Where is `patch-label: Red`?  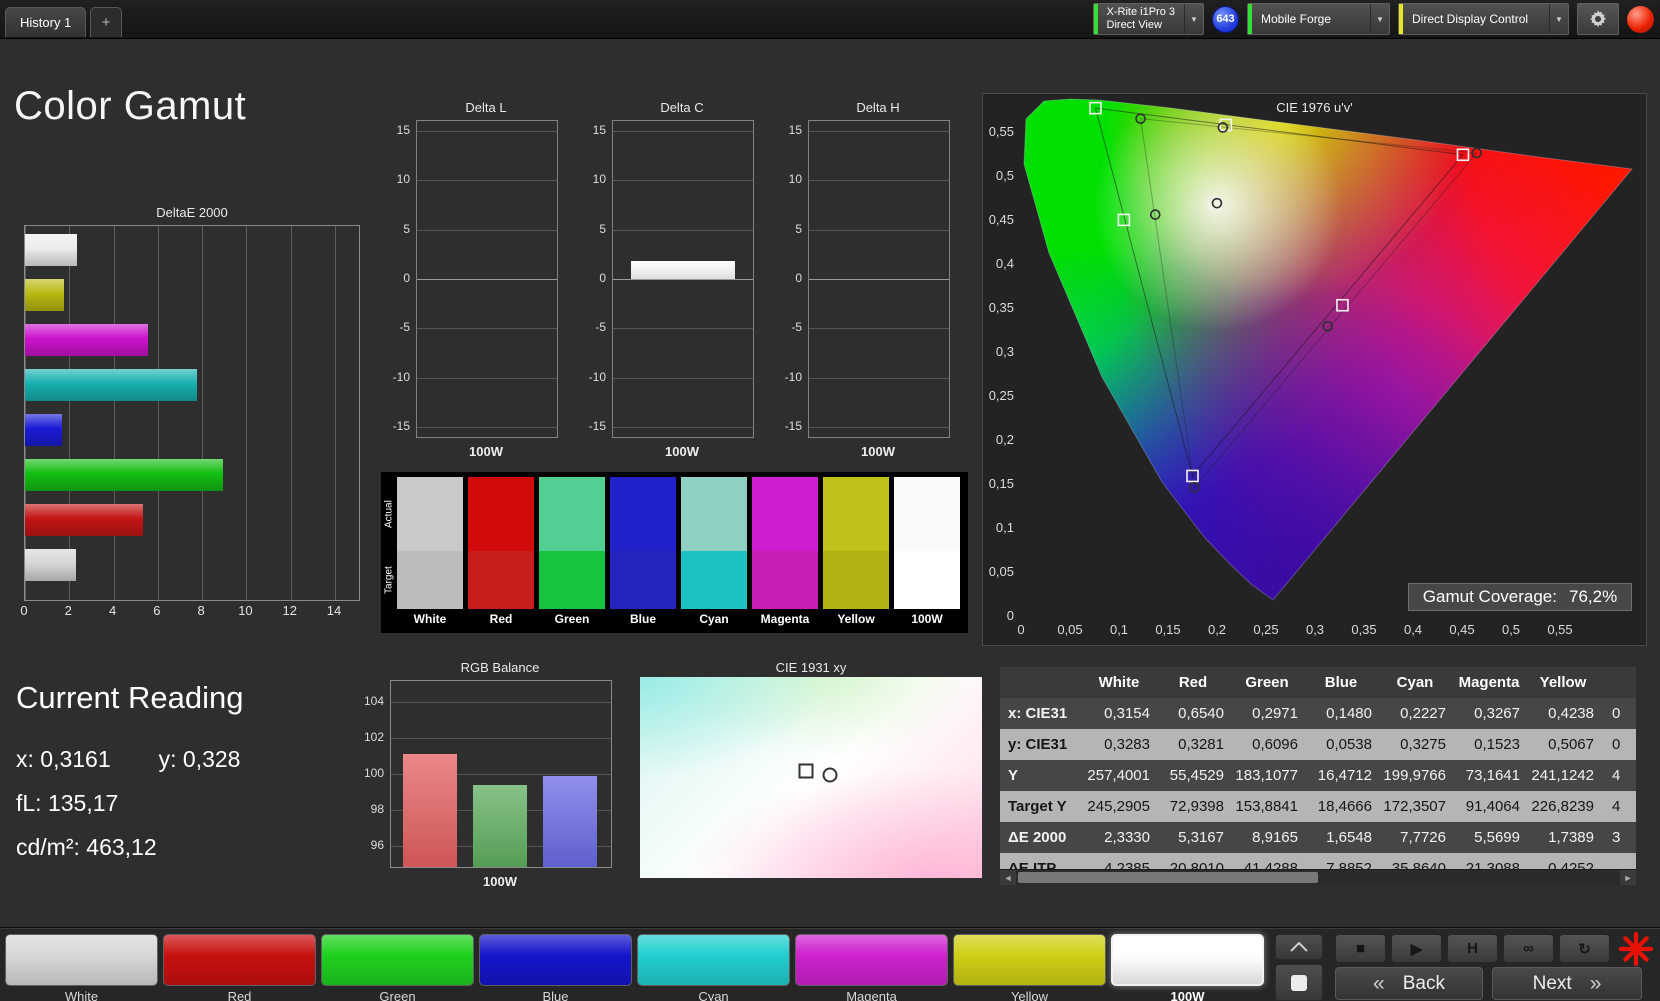
patch-label: Red is located at coordinates (239, 995).